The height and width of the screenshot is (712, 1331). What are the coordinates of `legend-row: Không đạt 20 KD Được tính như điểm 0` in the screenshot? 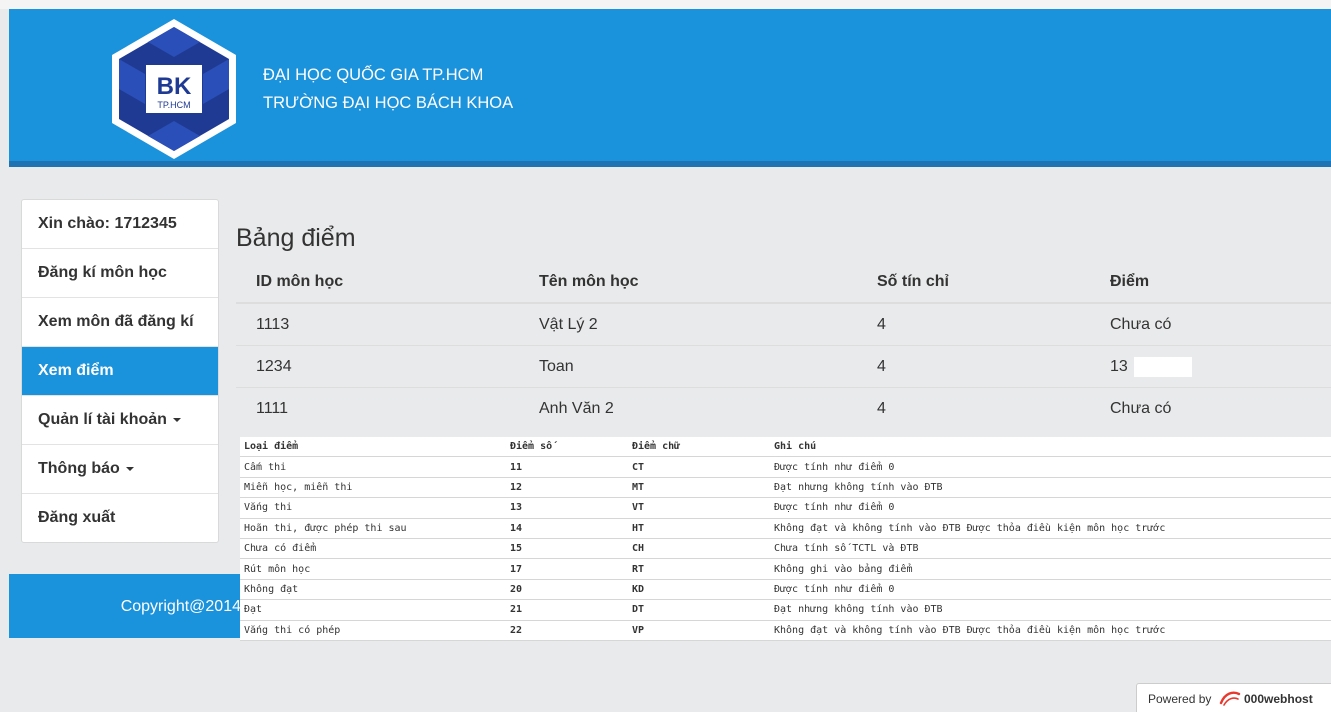 It's located at (785, 590).